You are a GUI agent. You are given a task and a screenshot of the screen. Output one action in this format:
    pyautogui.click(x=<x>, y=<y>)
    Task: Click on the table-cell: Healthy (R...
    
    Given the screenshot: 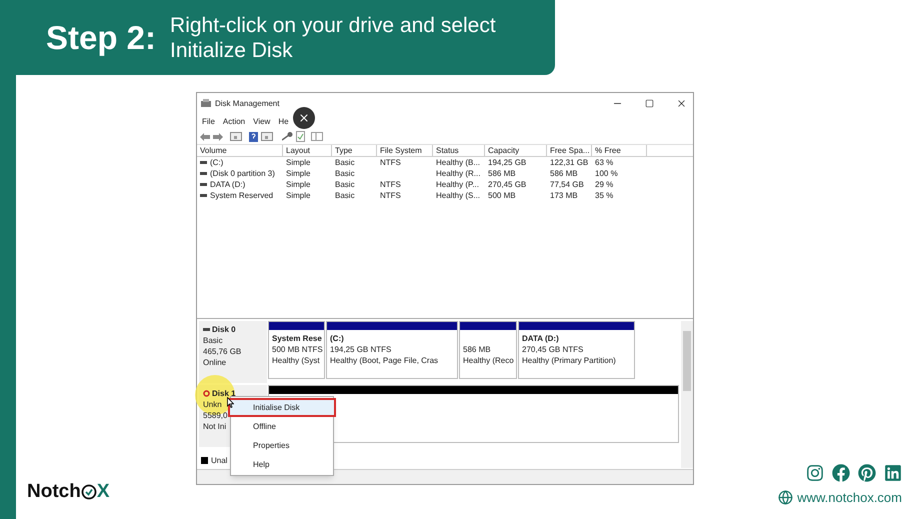 What is the action you would take?
    pyautogui.click(x=458, y=173)
    